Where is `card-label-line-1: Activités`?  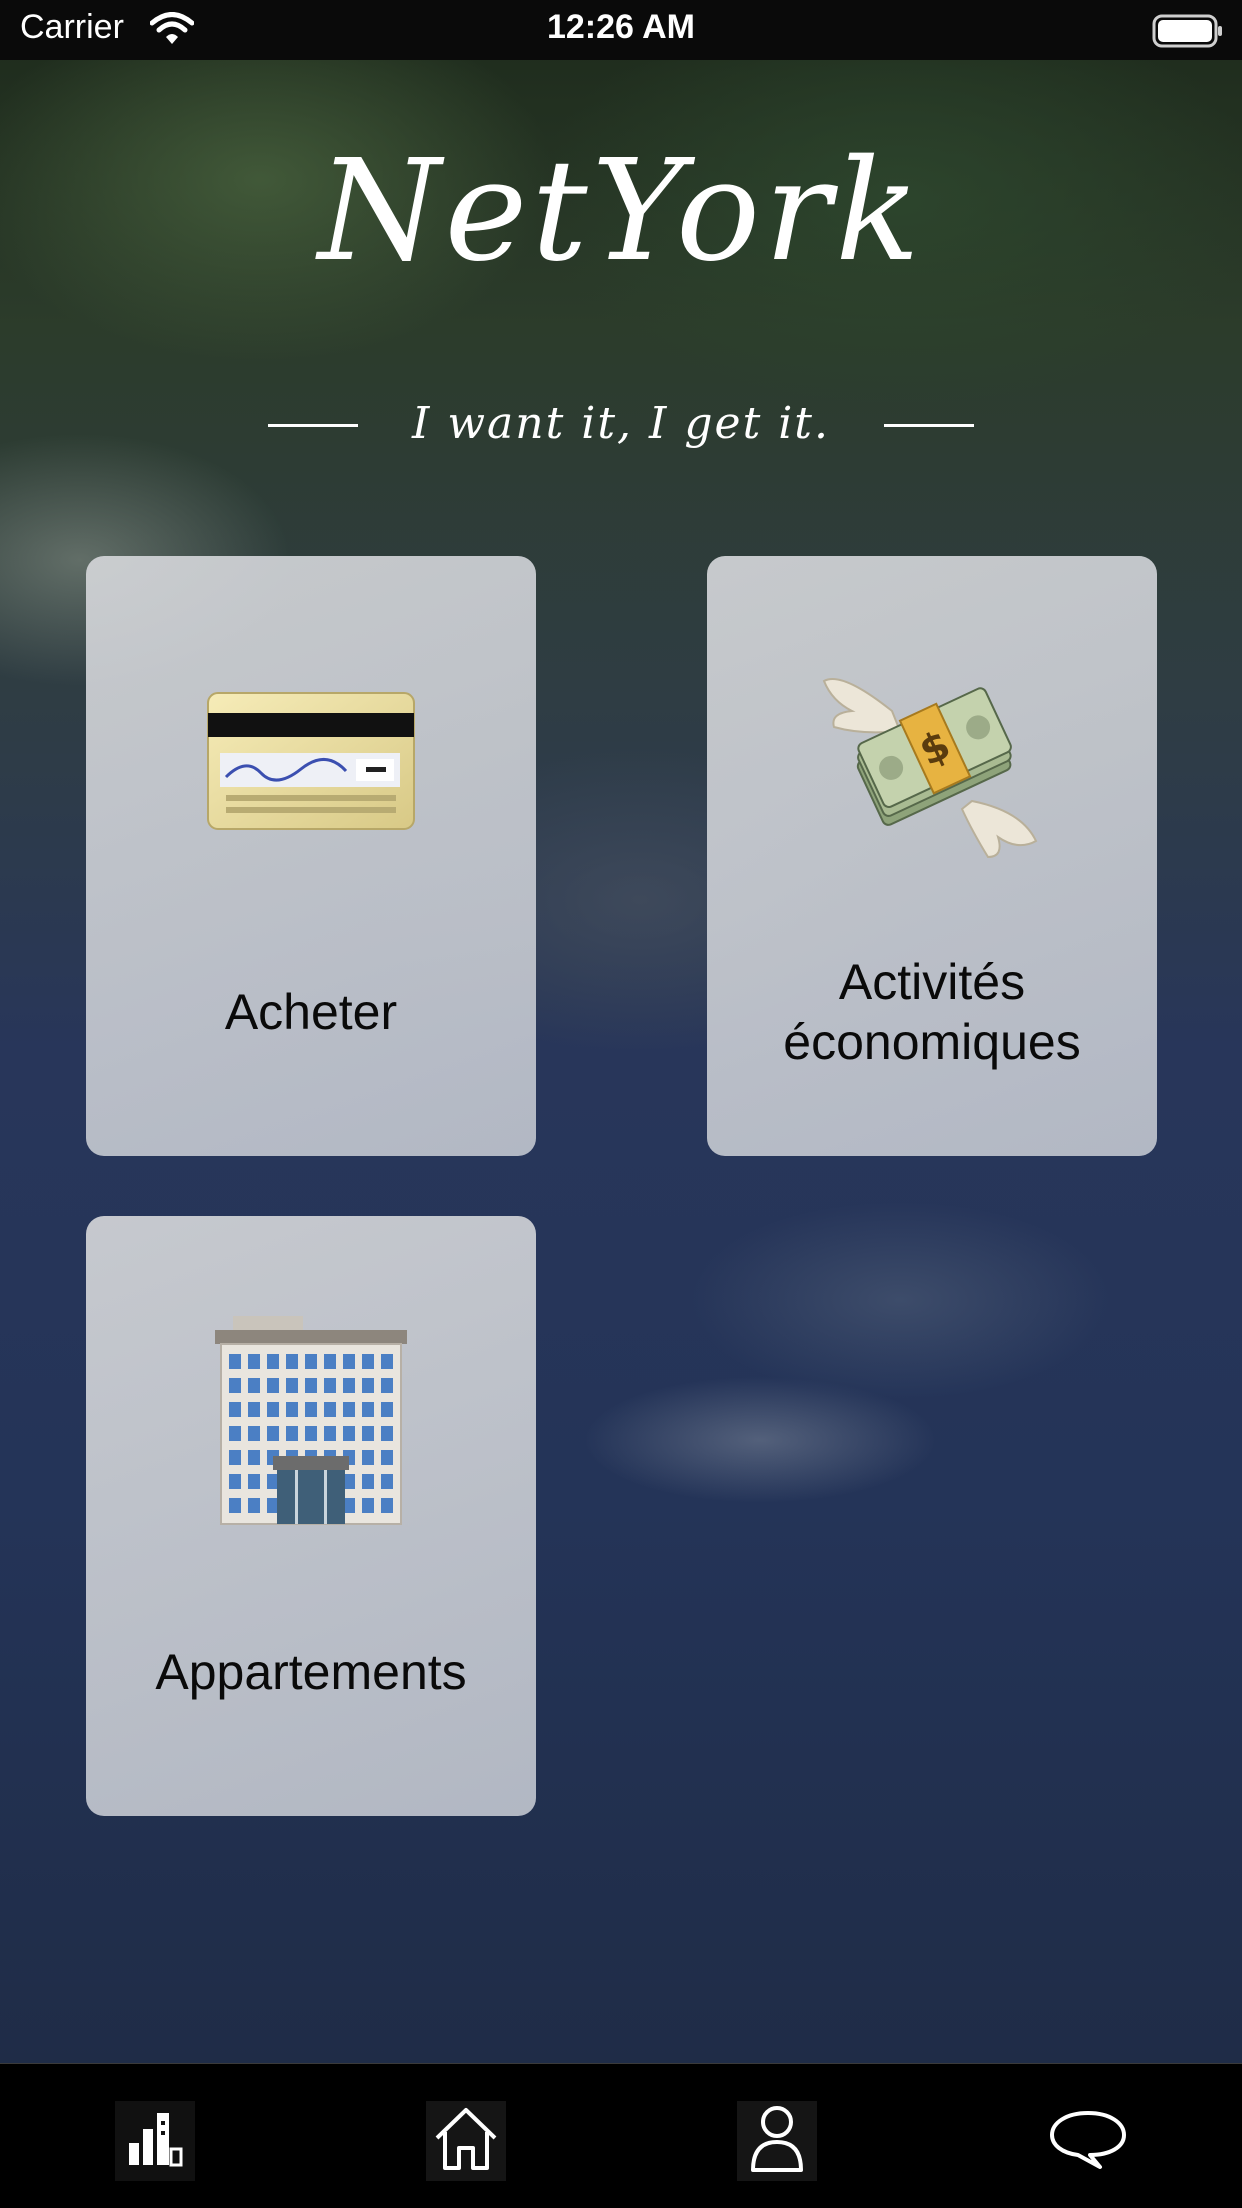
card-label-line-1: Activités is located at coordinates (932, 982).